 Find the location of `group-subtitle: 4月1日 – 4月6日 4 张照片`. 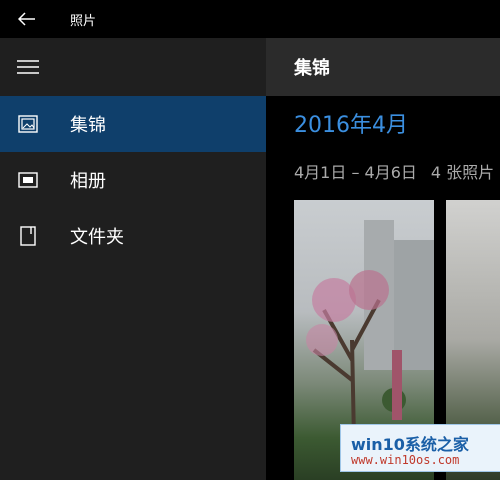

group-subtitle: 4月1日 – 4月6日 4 张照片 is located at coordinates (394, 171).